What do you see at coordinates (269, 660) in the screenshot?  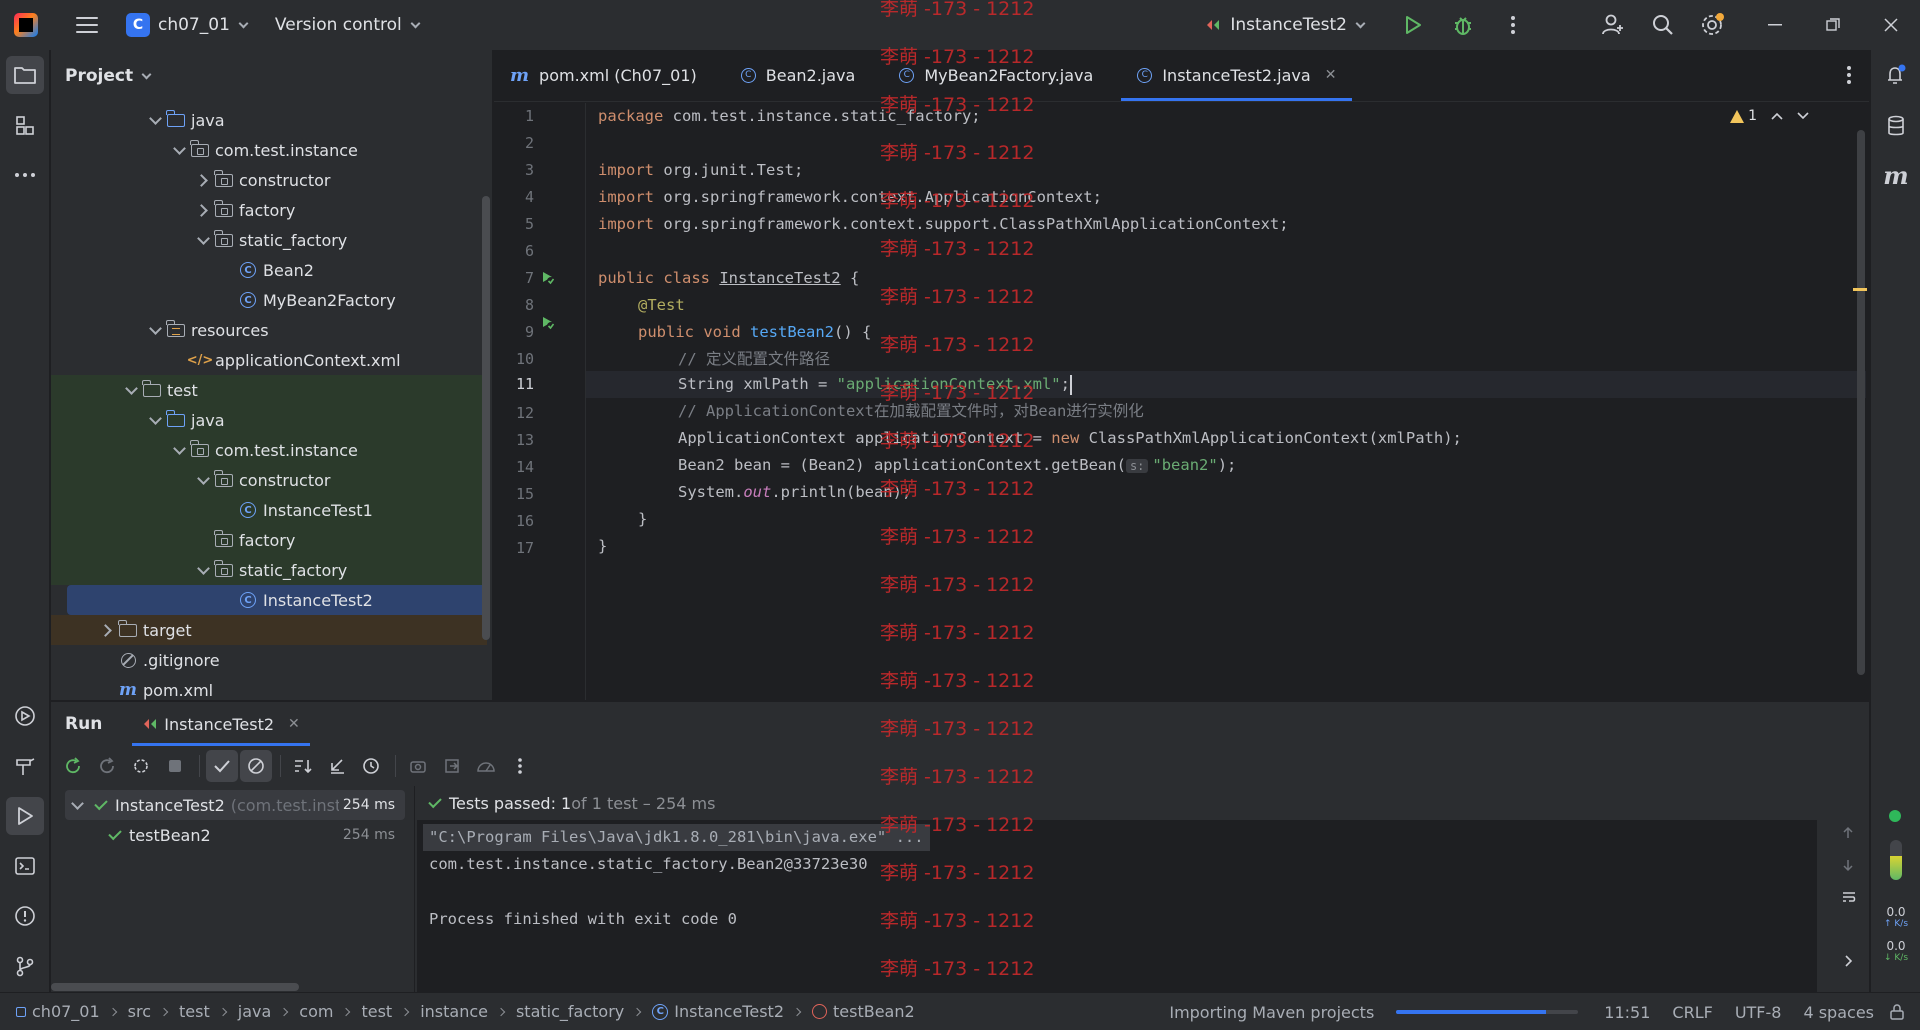 I see `tree-item: .gitignore` at bounding box center [269, 660].